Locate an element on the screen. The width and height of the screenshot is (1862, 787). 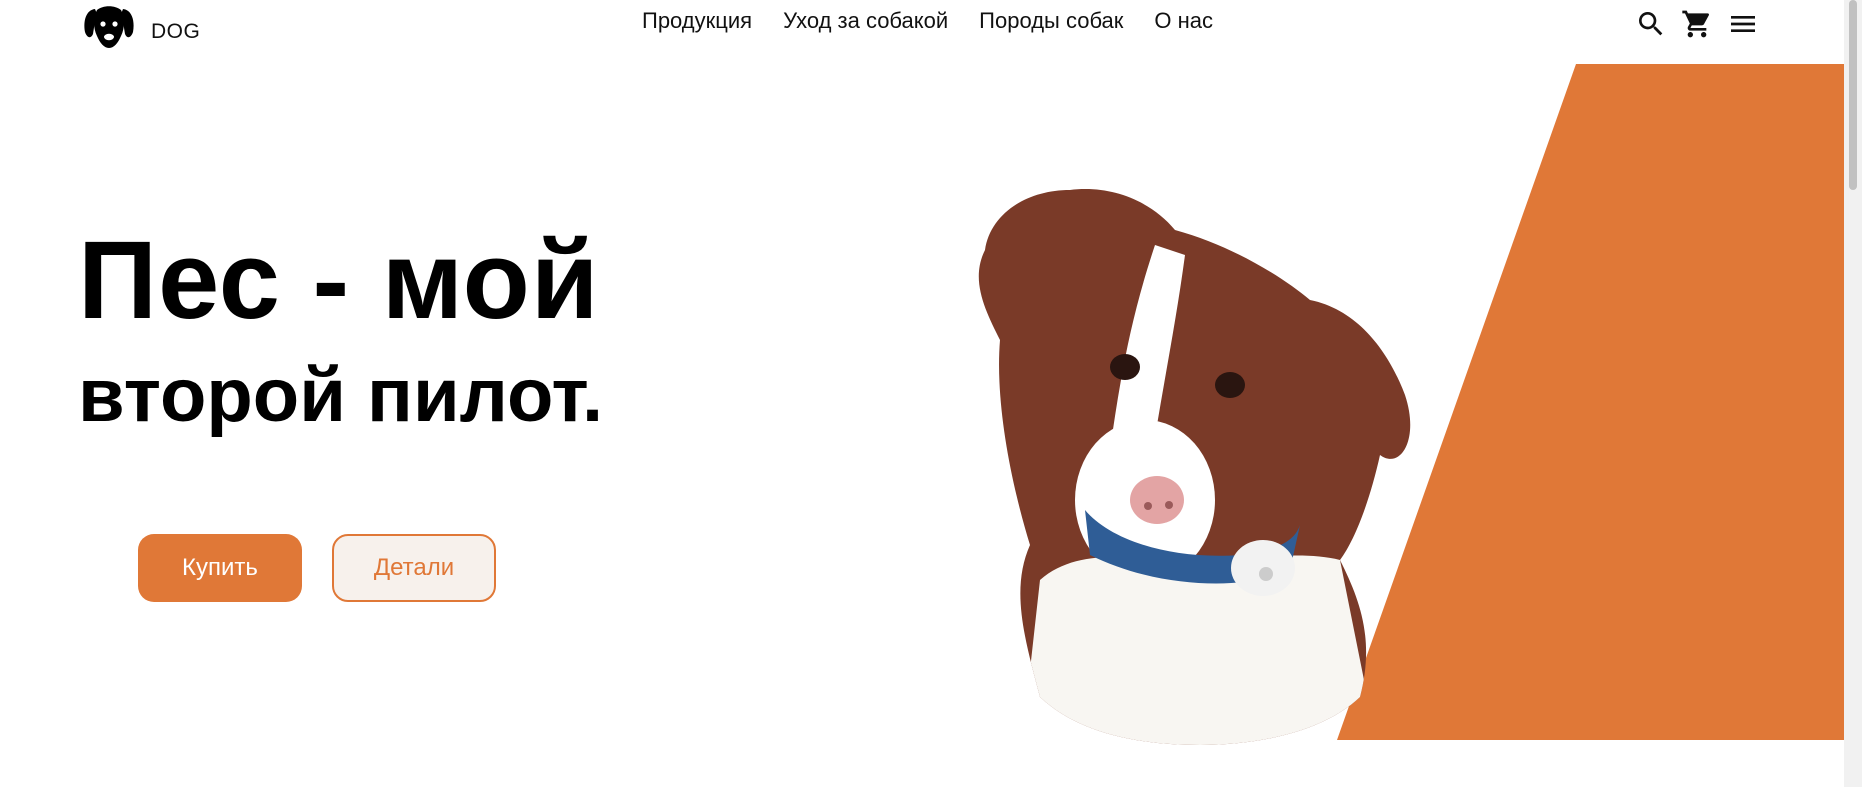
buy-button: Купить is located at coordinates (220, 568).